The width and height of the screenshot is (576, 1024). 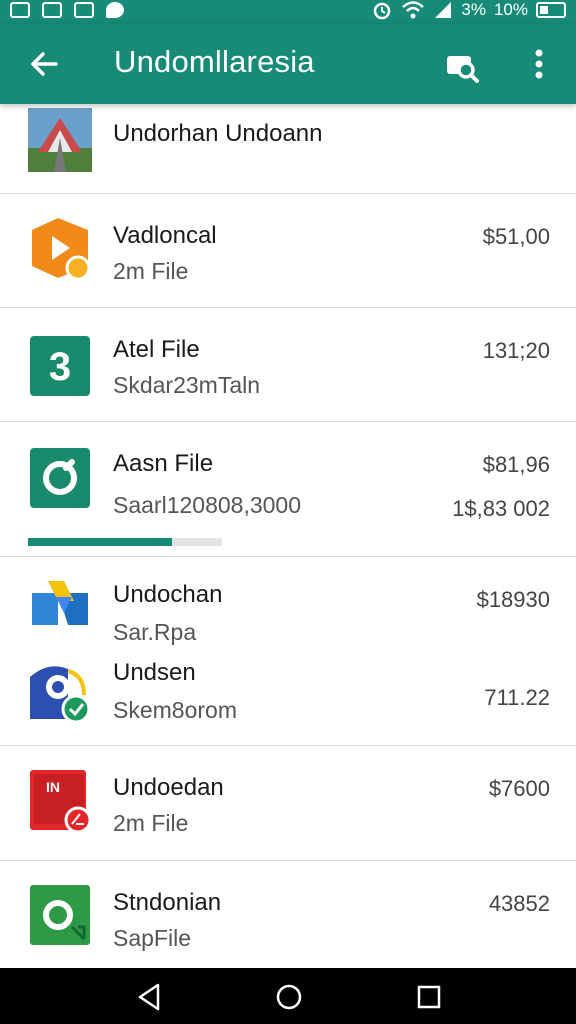 I want to click on svg-text: IN, so click(x=53, y=787).